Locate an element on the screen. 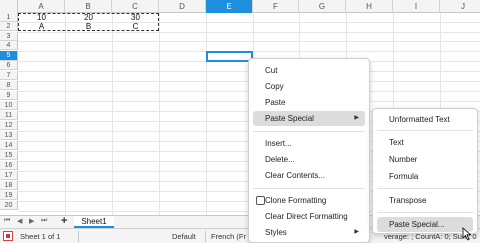  column-header-i: I is located at coordinates (416, 6).